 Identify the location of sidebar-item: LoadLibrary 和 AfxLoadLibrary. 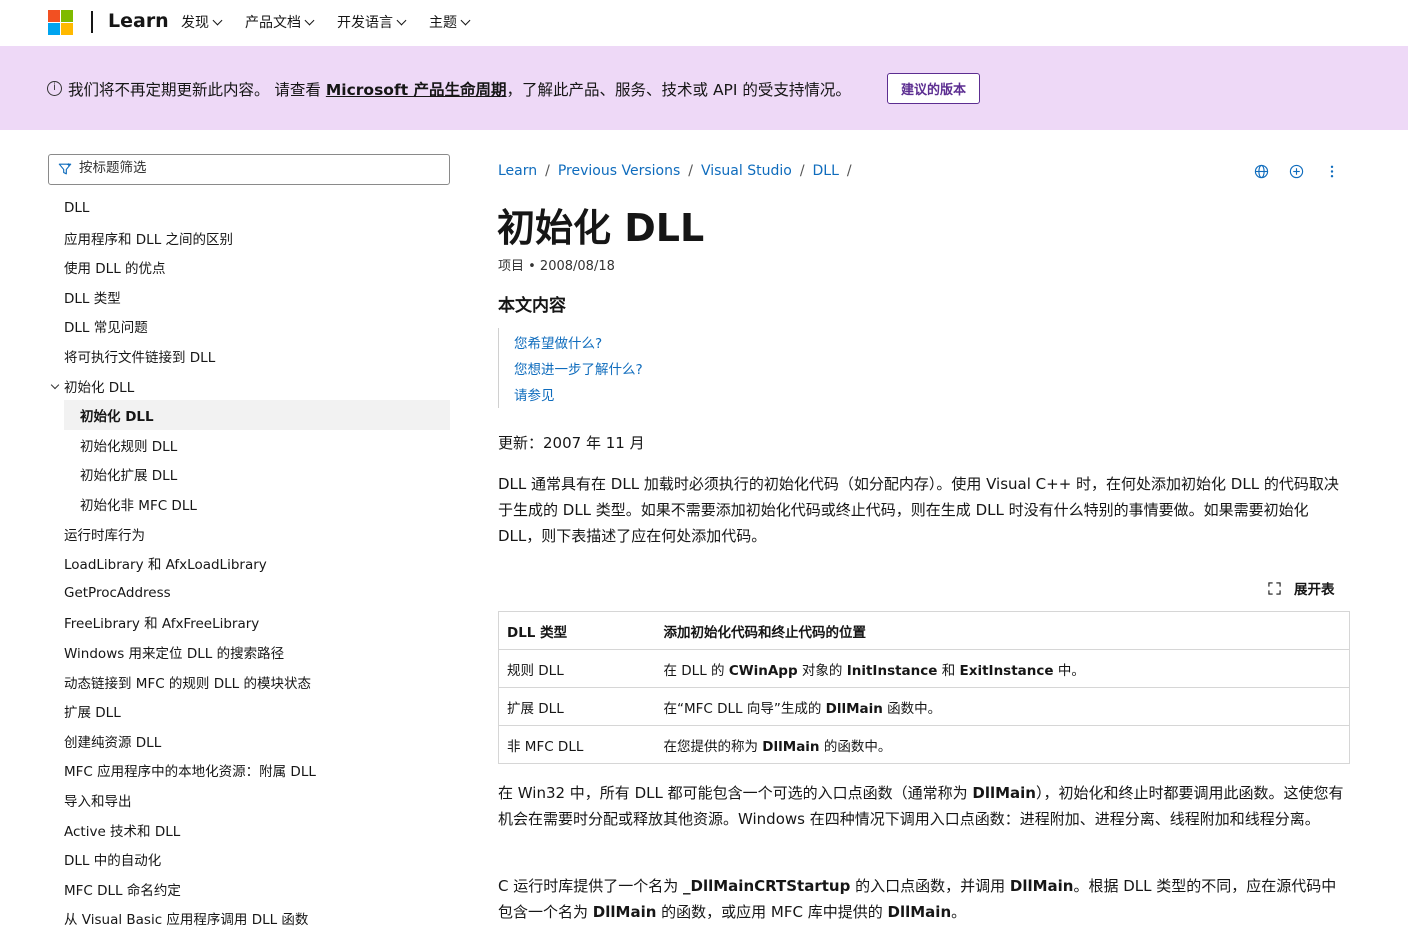
(249, 563).